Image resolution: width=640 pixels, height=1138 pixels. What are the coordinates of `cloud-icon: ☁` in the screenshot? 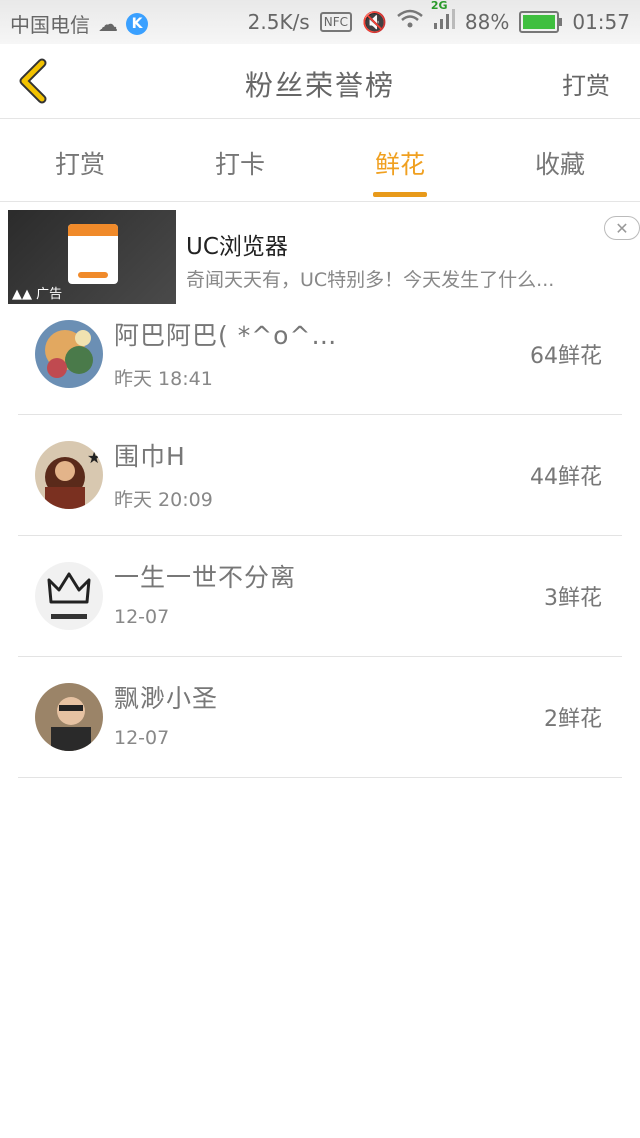 It's located at (108, 23).